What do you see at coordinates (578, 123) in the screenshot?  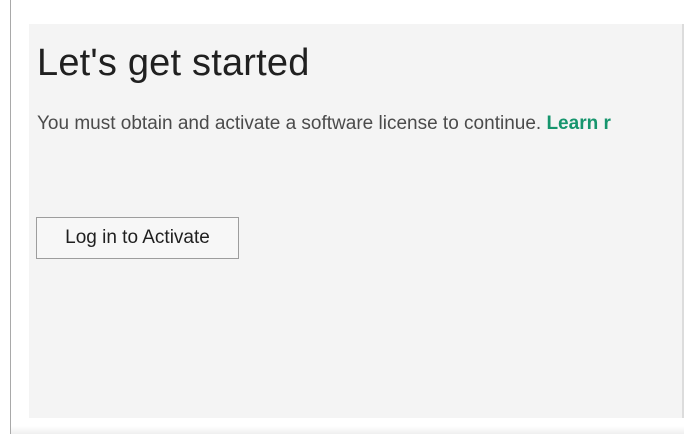 I see `learn-more-link: Learn r` at bounding box center [578, 123].